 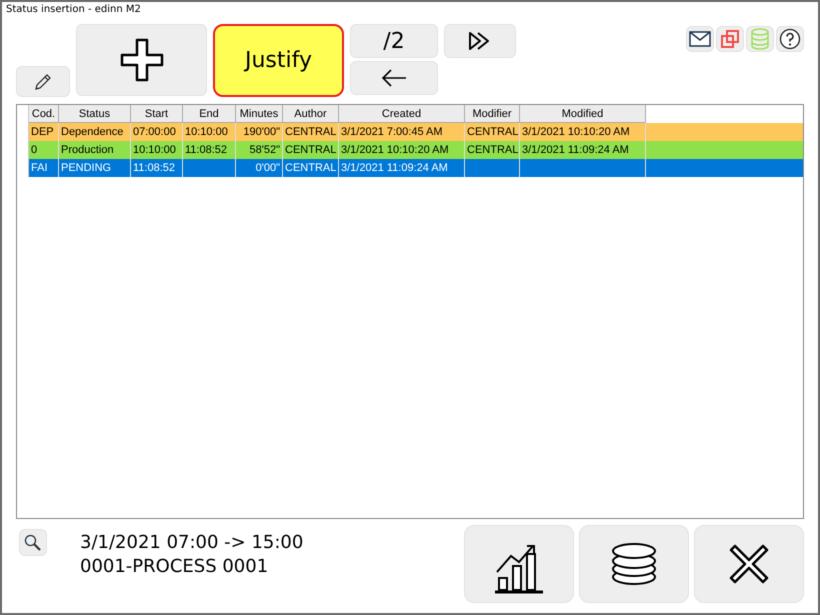 What do you see at coordinates (265, 150) in the screenshot?
I see `table-cell: 58'52"` at bounding box center [265, 150].